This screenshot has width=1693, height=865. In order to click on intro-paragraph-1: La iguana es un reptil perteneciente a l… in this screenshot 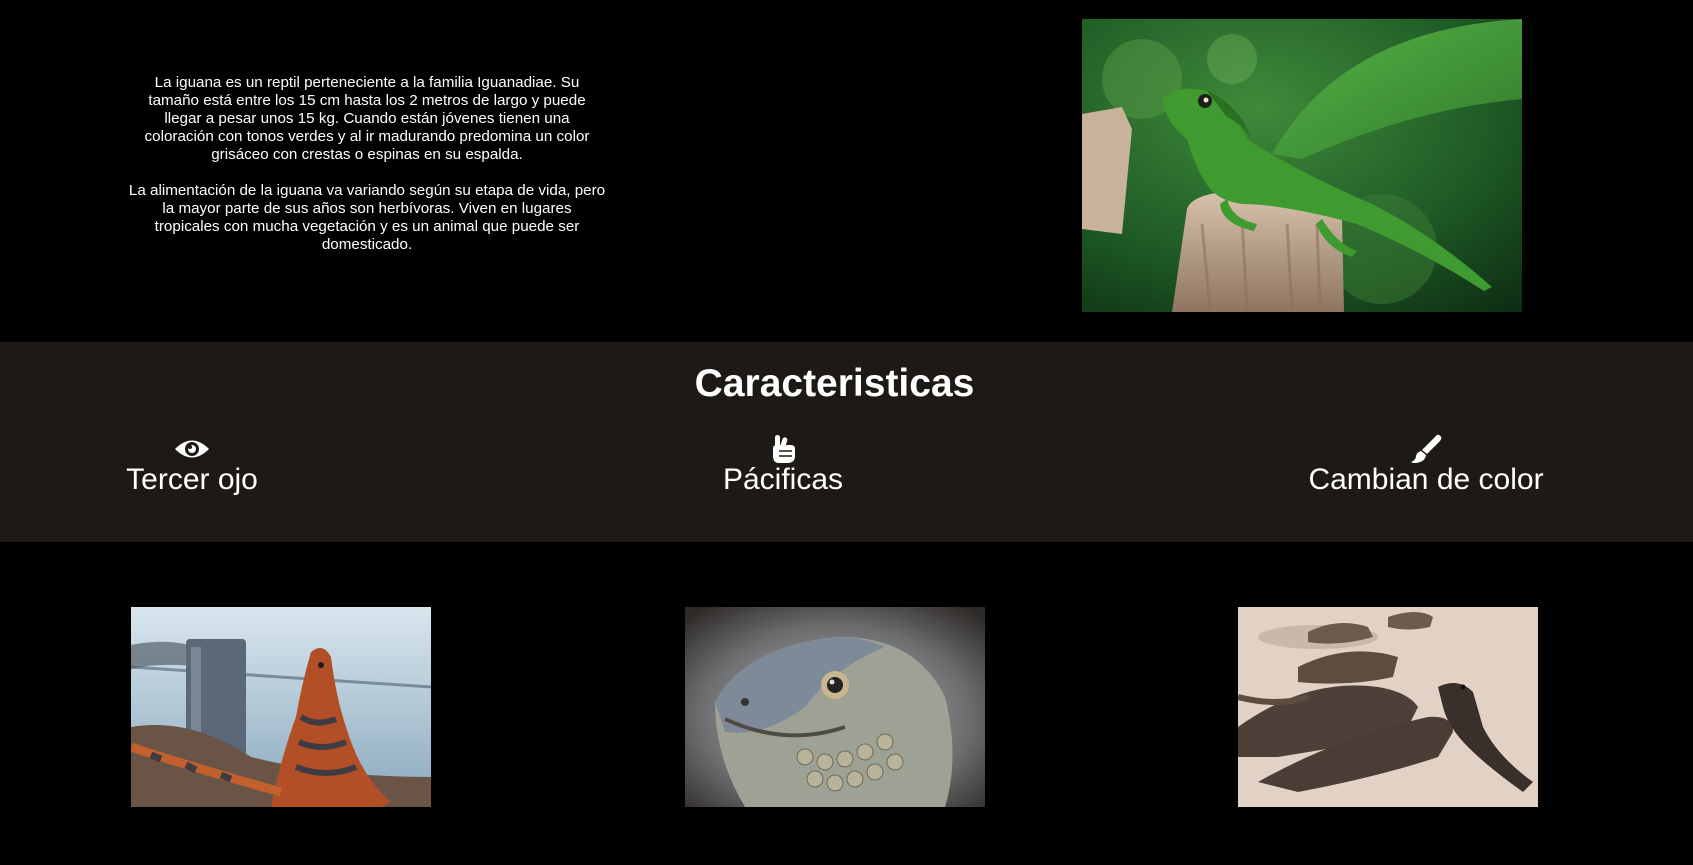, I will do `click(367, 118)`.